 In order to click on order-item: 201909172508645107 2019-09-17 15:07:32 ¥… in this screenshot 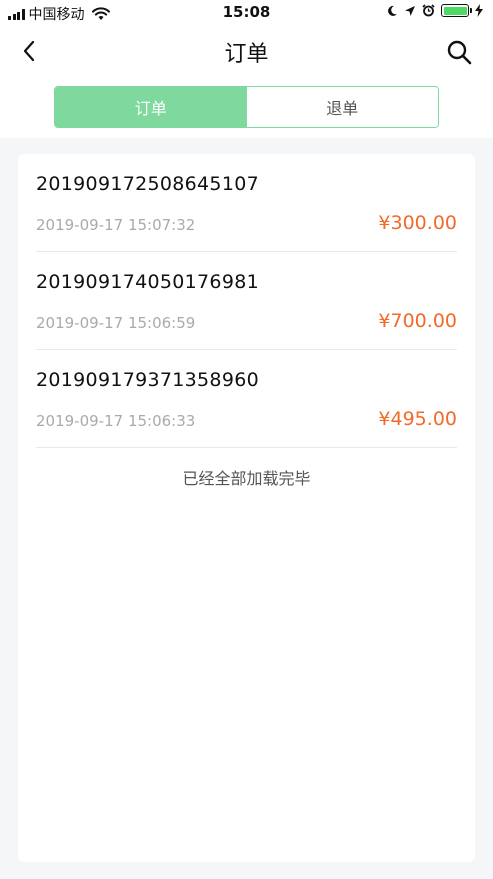, I will do `click(246, 203)`.